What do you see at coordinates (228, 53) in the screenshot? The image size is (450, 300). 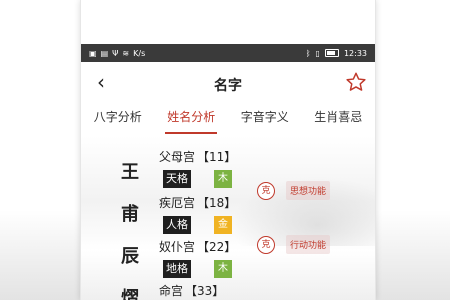 I see `status-bar: ▣ ▤ Ψ ≋ K/s ᛒ ▯ 12:33` at bounding box center [228, 53].